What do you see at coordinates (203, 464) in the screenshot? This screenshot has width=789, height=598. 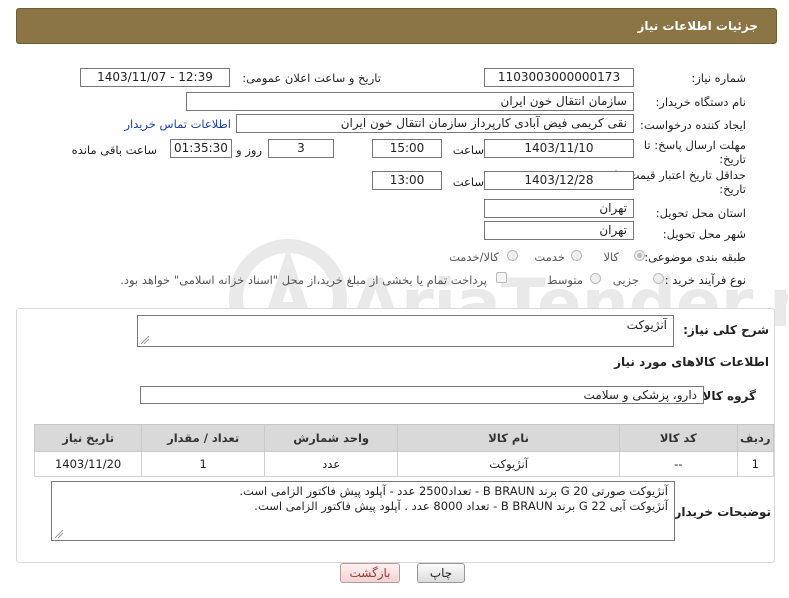 I see `cell-quantity: 1` at bounding box center [203, 464].